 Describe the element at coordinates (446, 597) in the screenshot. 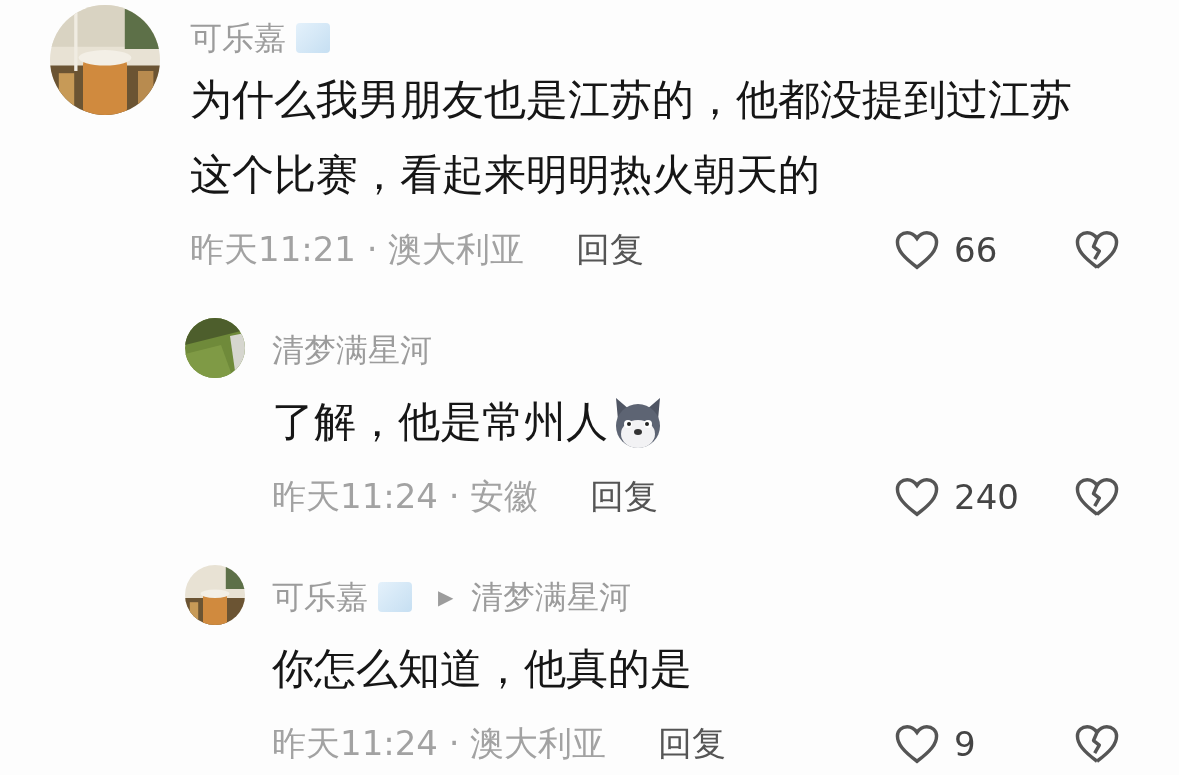

I see `reply-arrow-icon: ▶` at that location.